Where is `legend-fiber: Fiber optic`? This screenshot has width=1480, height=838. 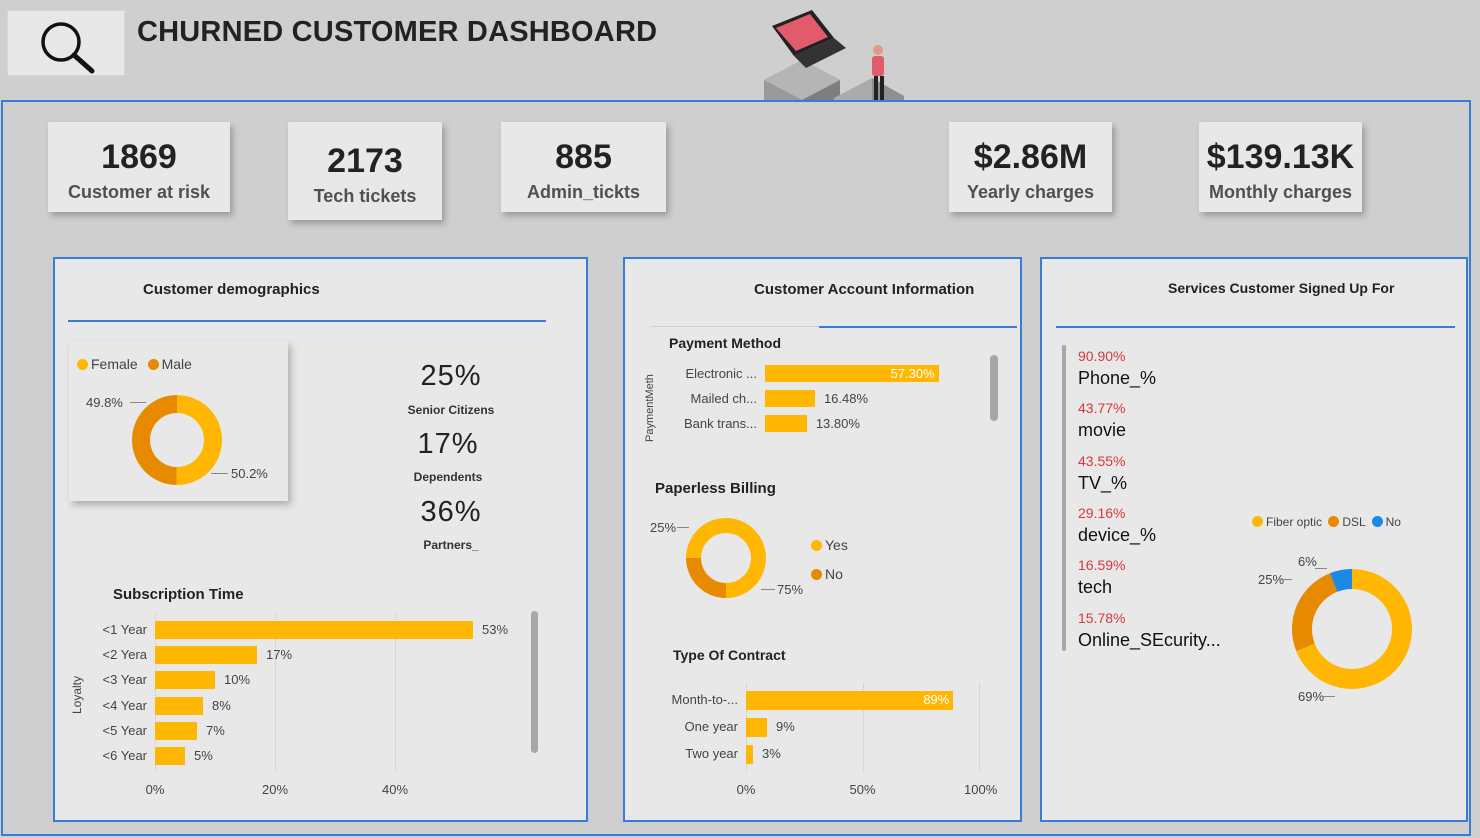 legend-fiber: Fiber optic is located at coordinates (1294, 522).